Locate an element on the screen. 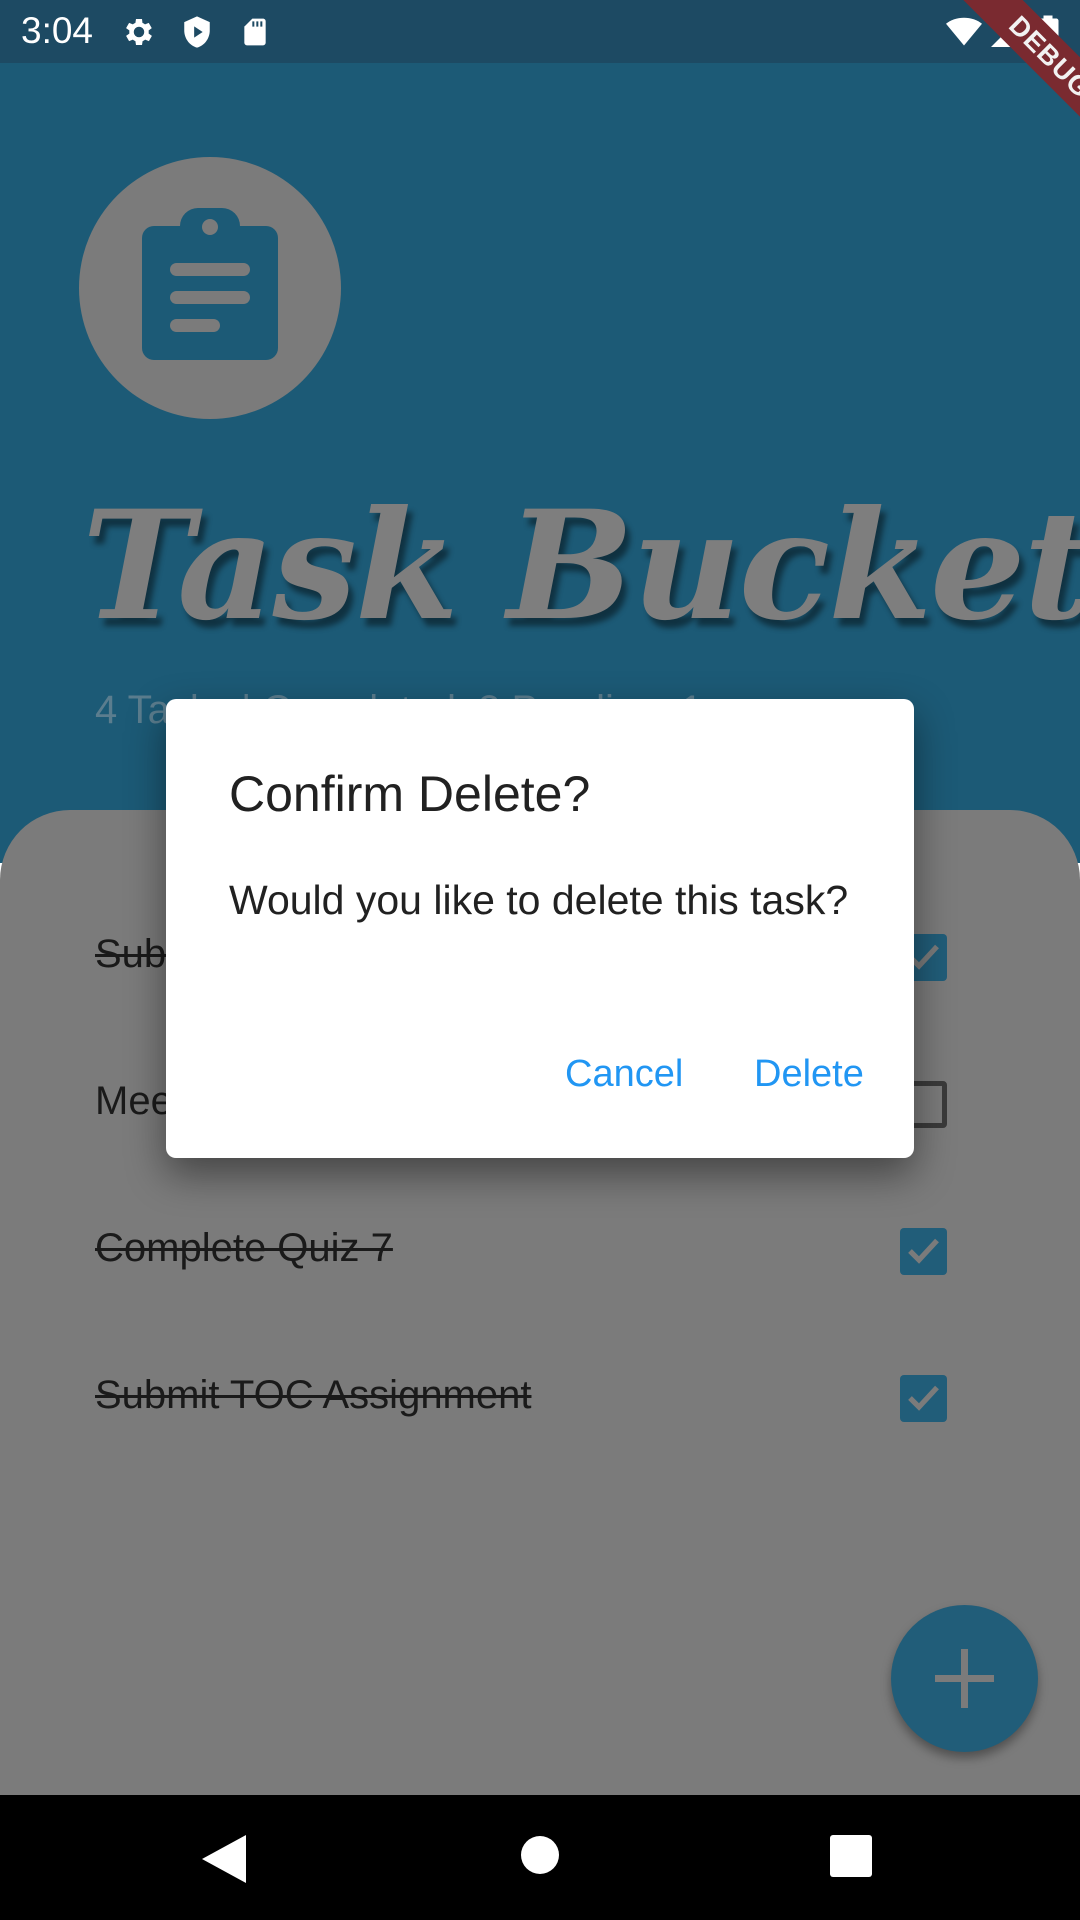 The height and width of the screenshot is (1920, 1080). add-task-button is located at coordinates (964, 1678).